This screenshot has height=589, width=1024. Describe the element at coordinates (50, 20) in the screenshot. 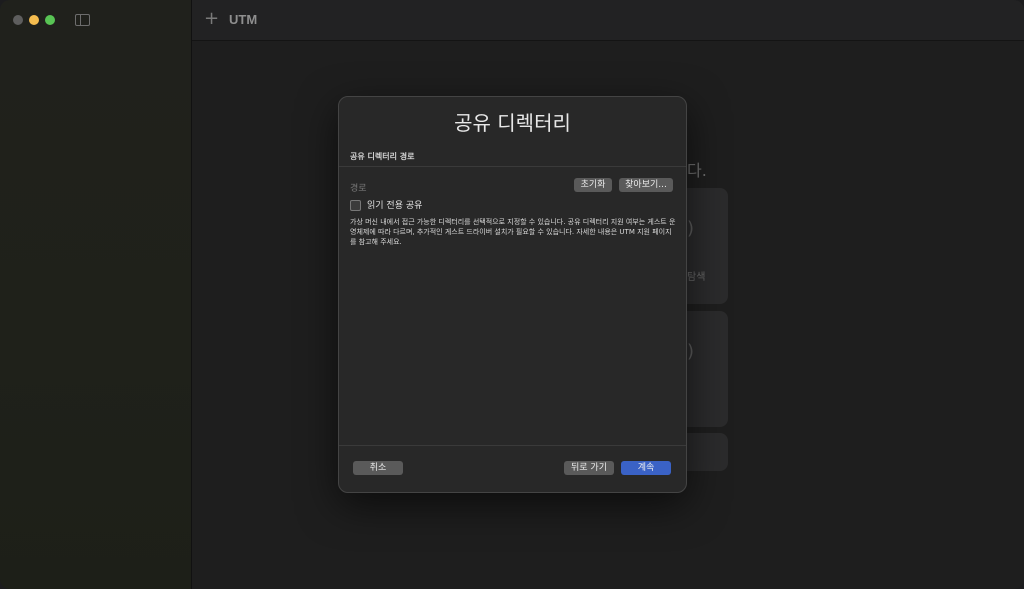

I see `maximize-window-button` at that location.